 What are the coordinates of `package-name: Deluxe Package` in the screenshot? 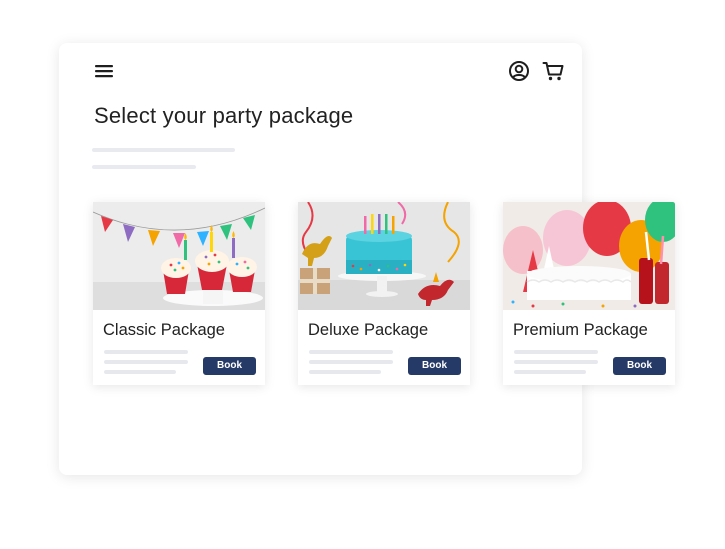 It's located at (368, 330).